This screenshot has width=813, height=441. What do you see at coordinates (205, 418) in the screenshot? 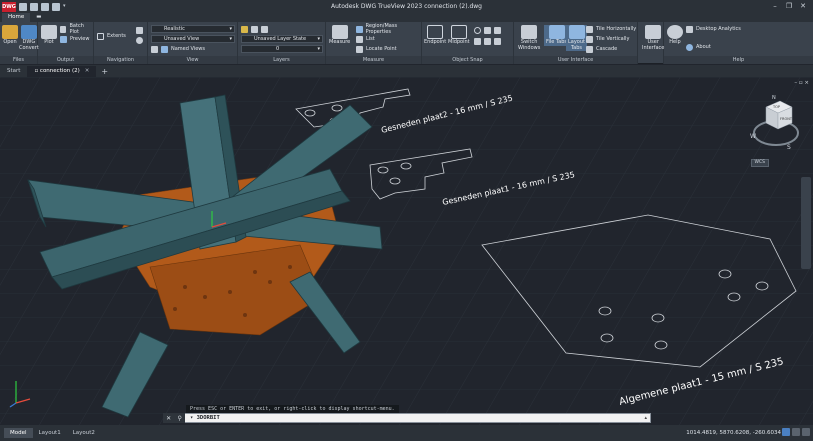
I see `command-prompt: ▾ 3DORBIT` at bounding box center [205, 418].